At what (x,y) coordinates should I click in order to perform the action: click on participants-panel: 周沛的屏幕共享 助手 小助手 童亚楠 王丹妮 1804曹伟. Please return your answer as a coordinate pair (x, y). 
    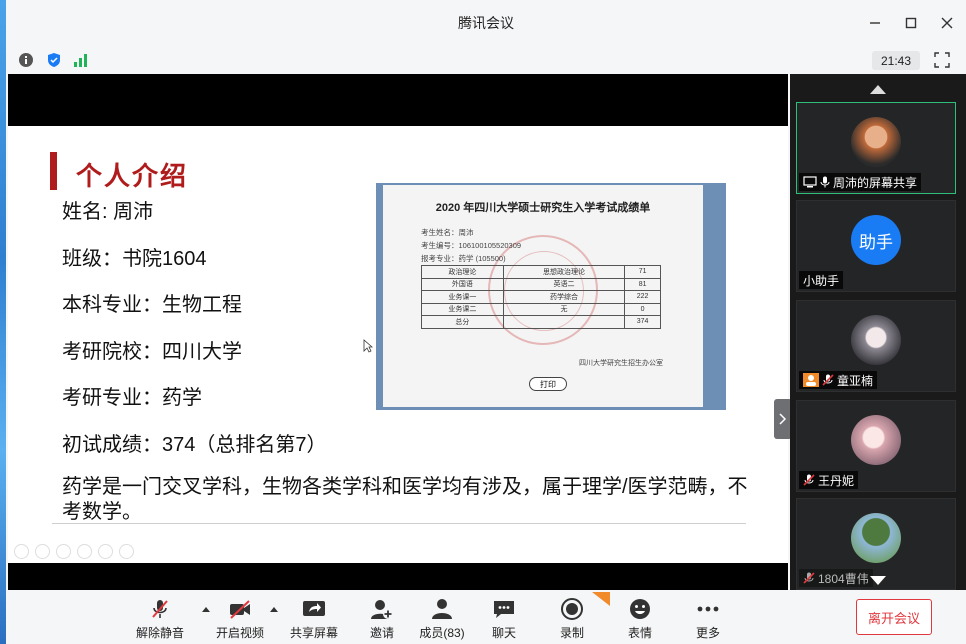
    Looking at the image, I should click on (878, 332).